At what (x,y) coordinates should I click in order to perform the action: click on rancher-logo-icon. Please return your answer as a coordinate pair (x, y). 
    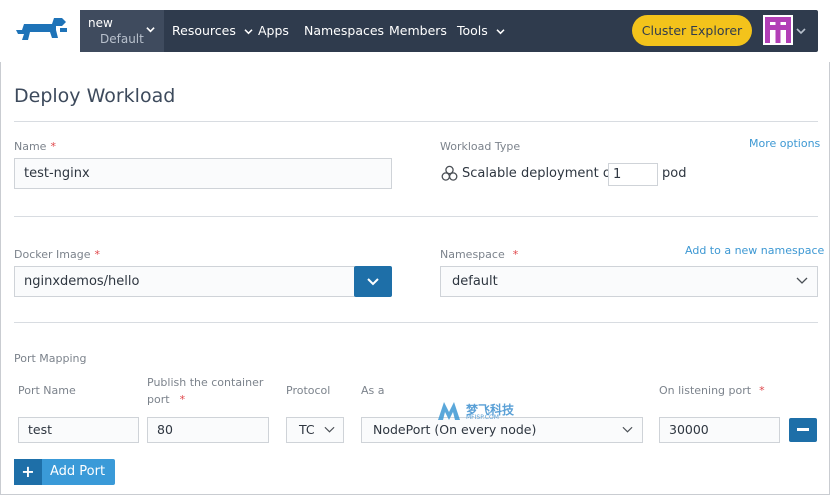
    Looking at the image, I should click on (41, 31).